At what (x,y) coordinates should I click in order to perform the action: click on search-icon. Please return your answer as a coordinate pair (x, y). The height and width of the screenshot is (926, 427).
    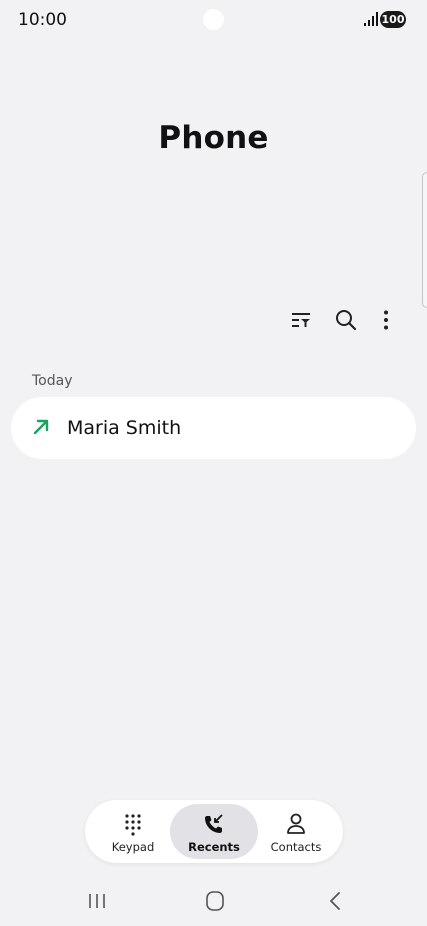
    Looking at the image, I should click on (346, 320).